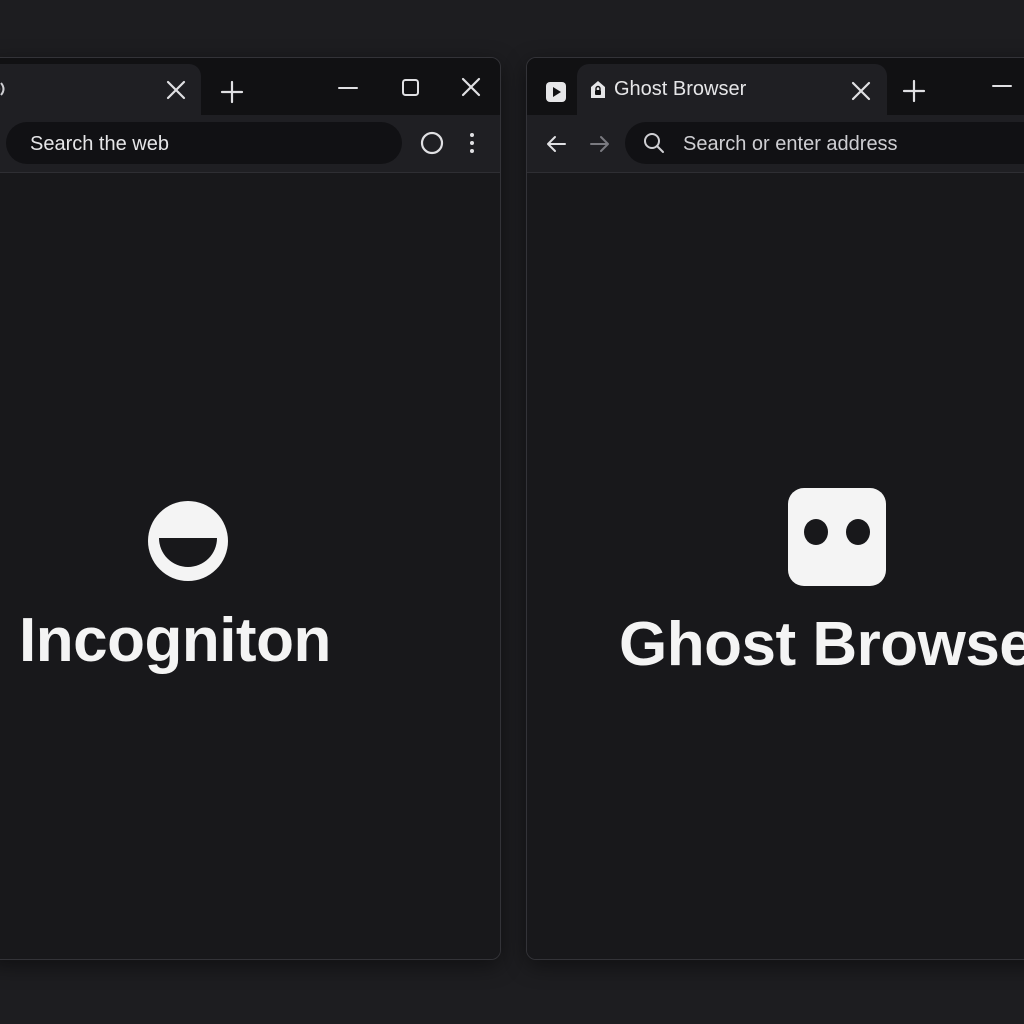 The image size is (1024, 1024). I want to click on play-icon, so click(556, 92).